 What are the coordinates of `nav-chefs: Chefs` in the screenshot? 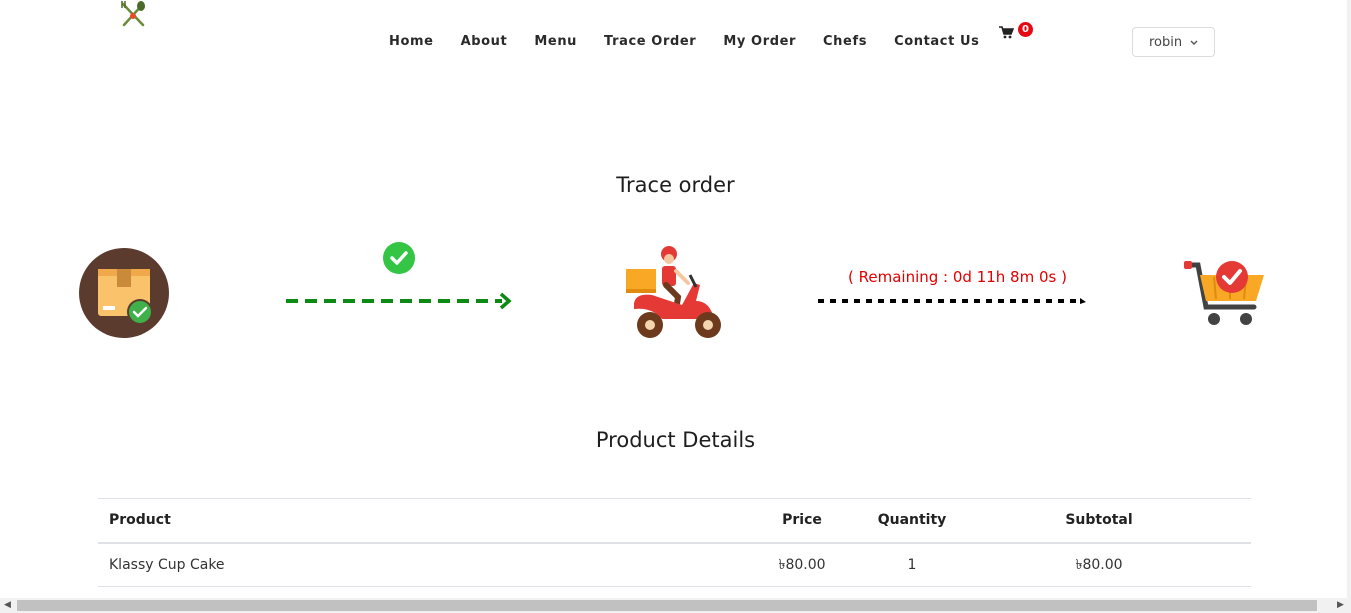 It's located at (845, 42).